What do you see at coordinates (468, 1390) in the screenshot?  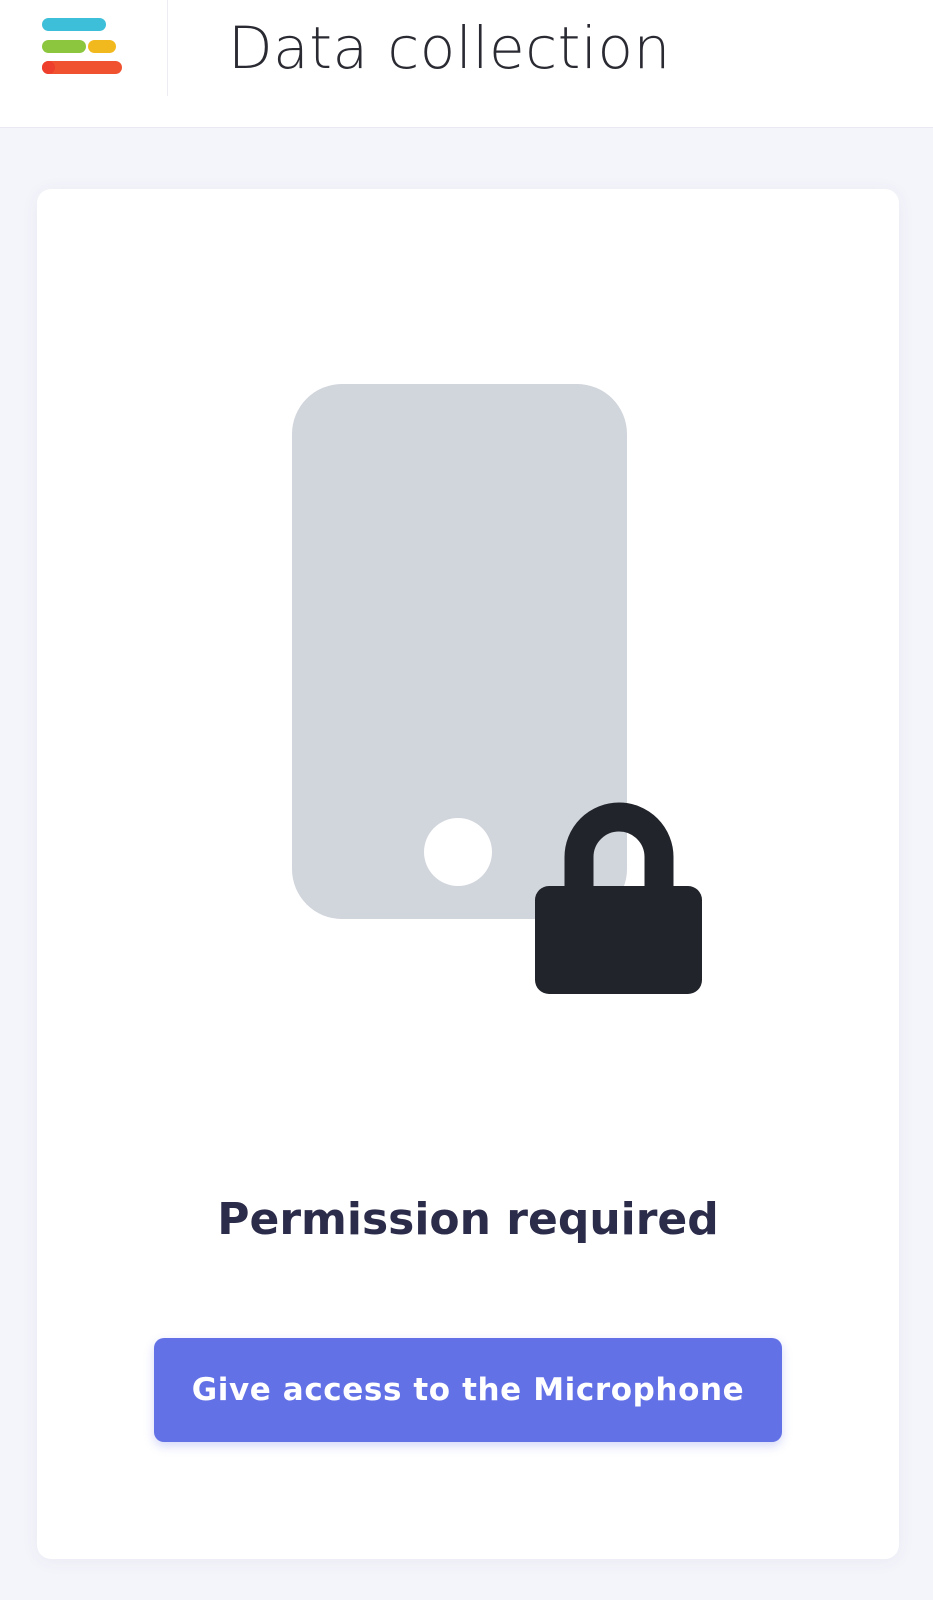 I see `give-microphone-access-button: Give access to the Microphone` at bounding box center [468, 1390].